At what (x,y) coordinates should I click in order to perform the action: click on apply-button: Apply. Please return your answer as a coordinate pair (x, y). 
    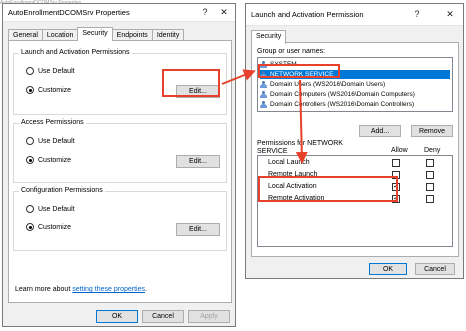
    Looking at the image, I should click on (209, 316).